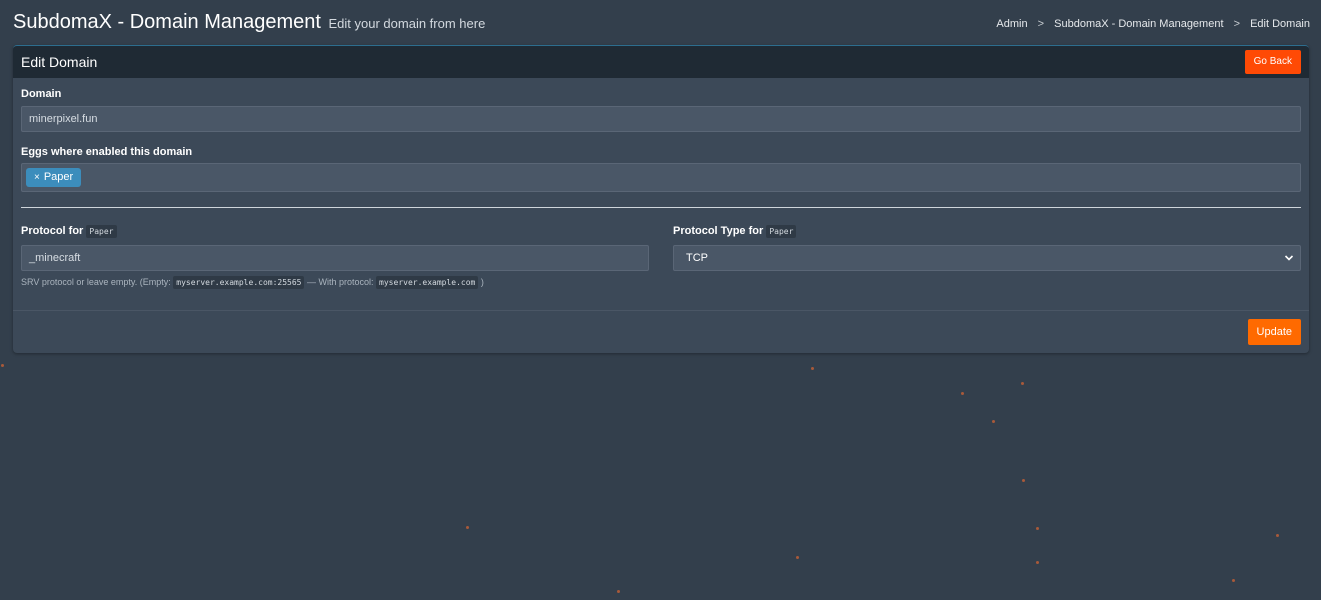 This screenshot has height=600, width=1321. What do you see at coordinates (107, 152) in the screenshot?
I see `eggs-label: Eggs where enabled this domain` at bounding box center [107, 152].